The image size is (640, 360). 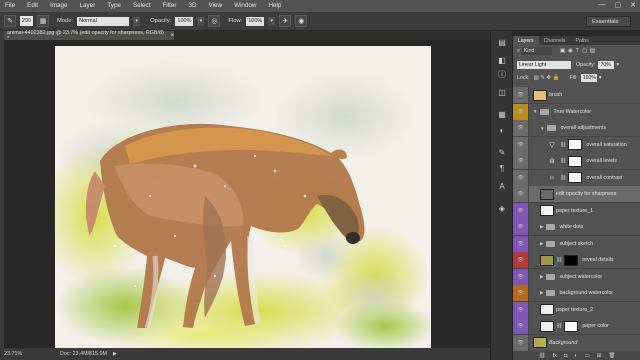 I want to click on layer-row: 👁 paper texture_2, so click(x=576, y=310).